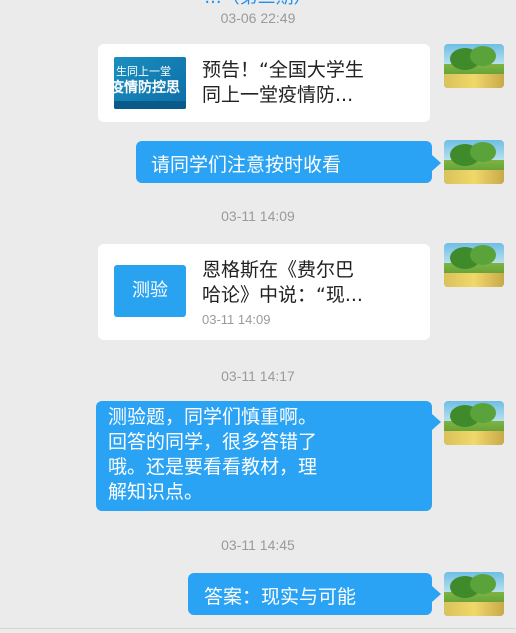 The image size is (516, 633). I want to click on thumbnail-text: 疫情防控思, so click(147, 88).